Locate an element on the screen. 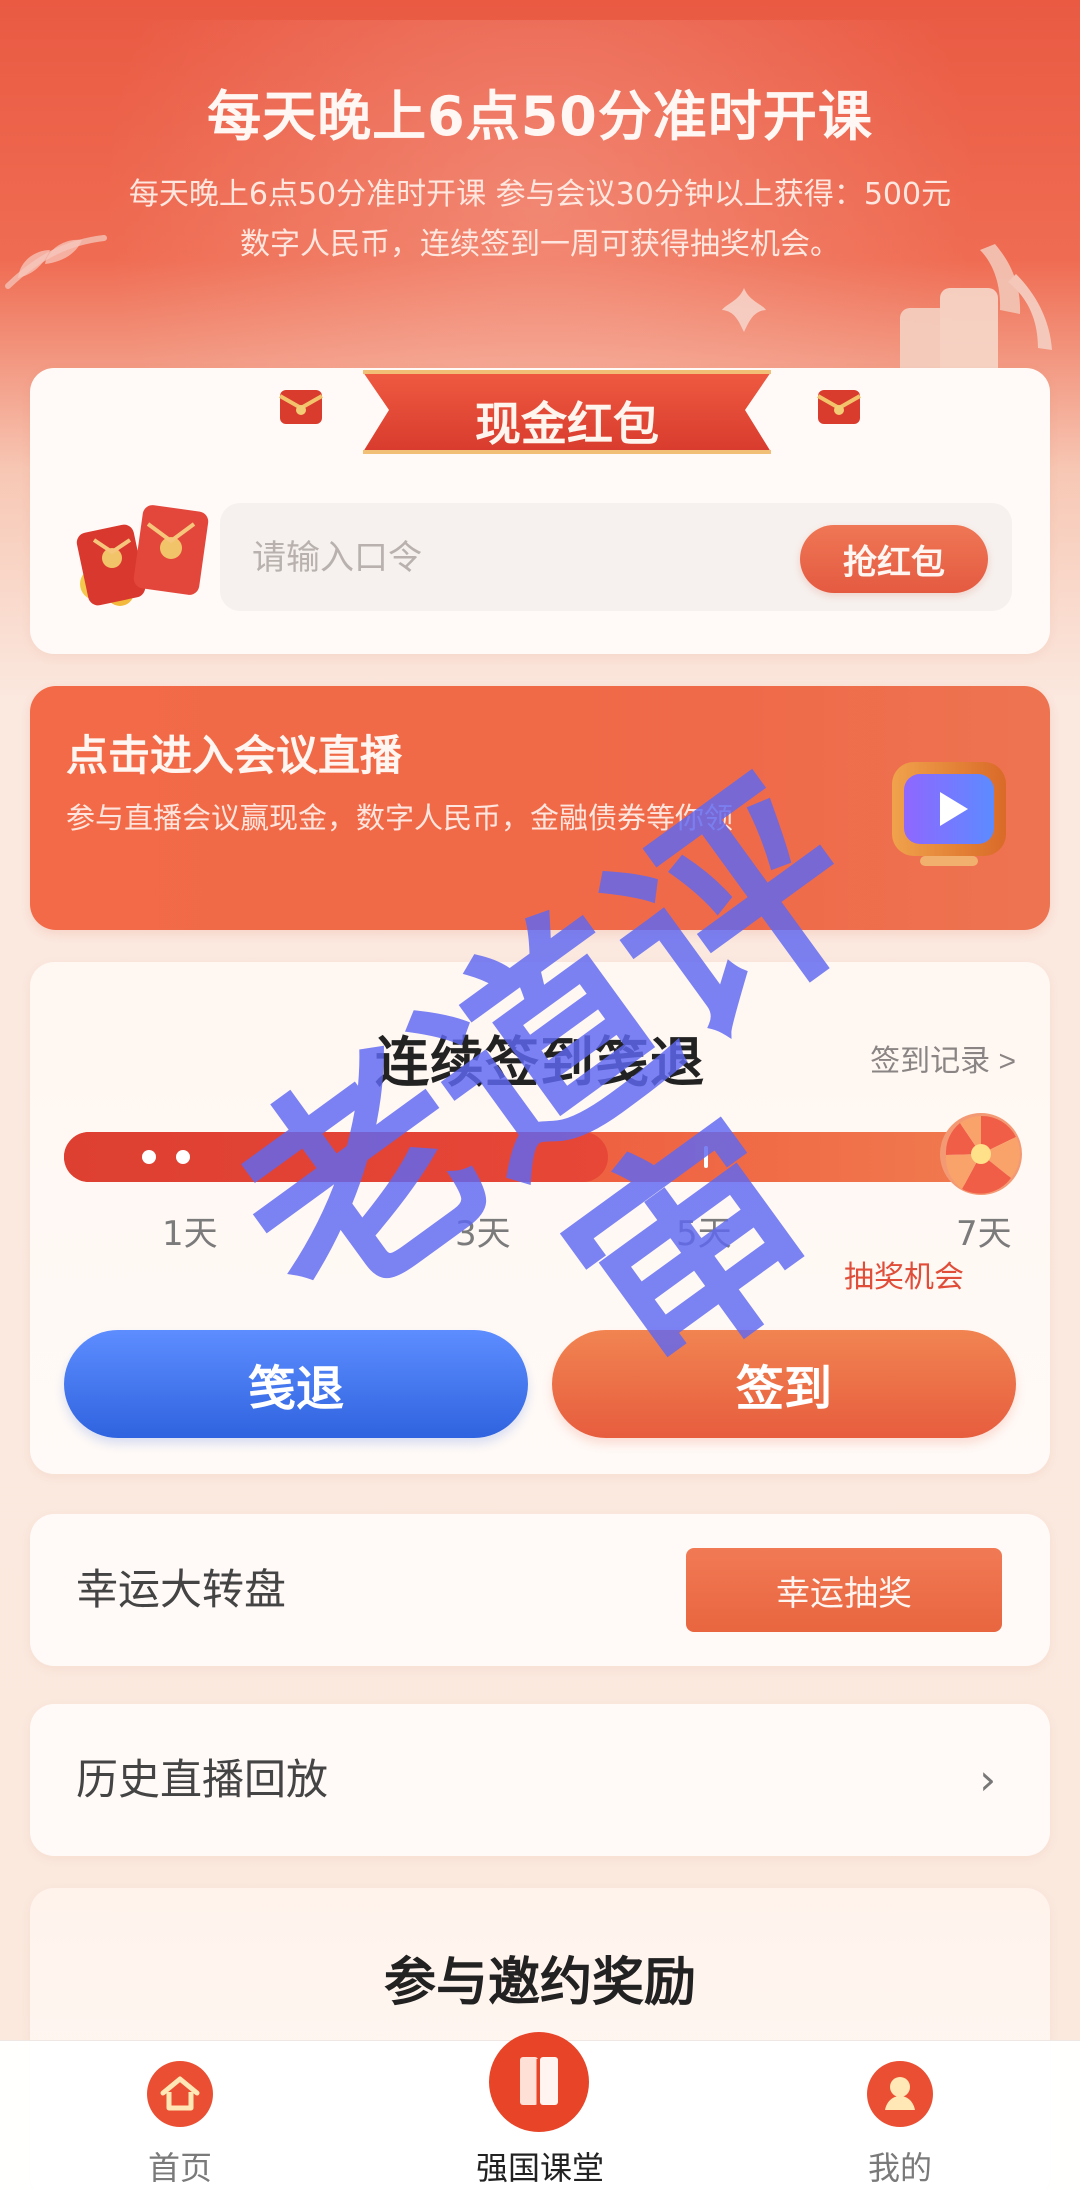 Image resolution: width=1080 pixels, height=2190 pixels. lucky-draw-button: 幸运抽奖 is located at coordinates (844, 1590).